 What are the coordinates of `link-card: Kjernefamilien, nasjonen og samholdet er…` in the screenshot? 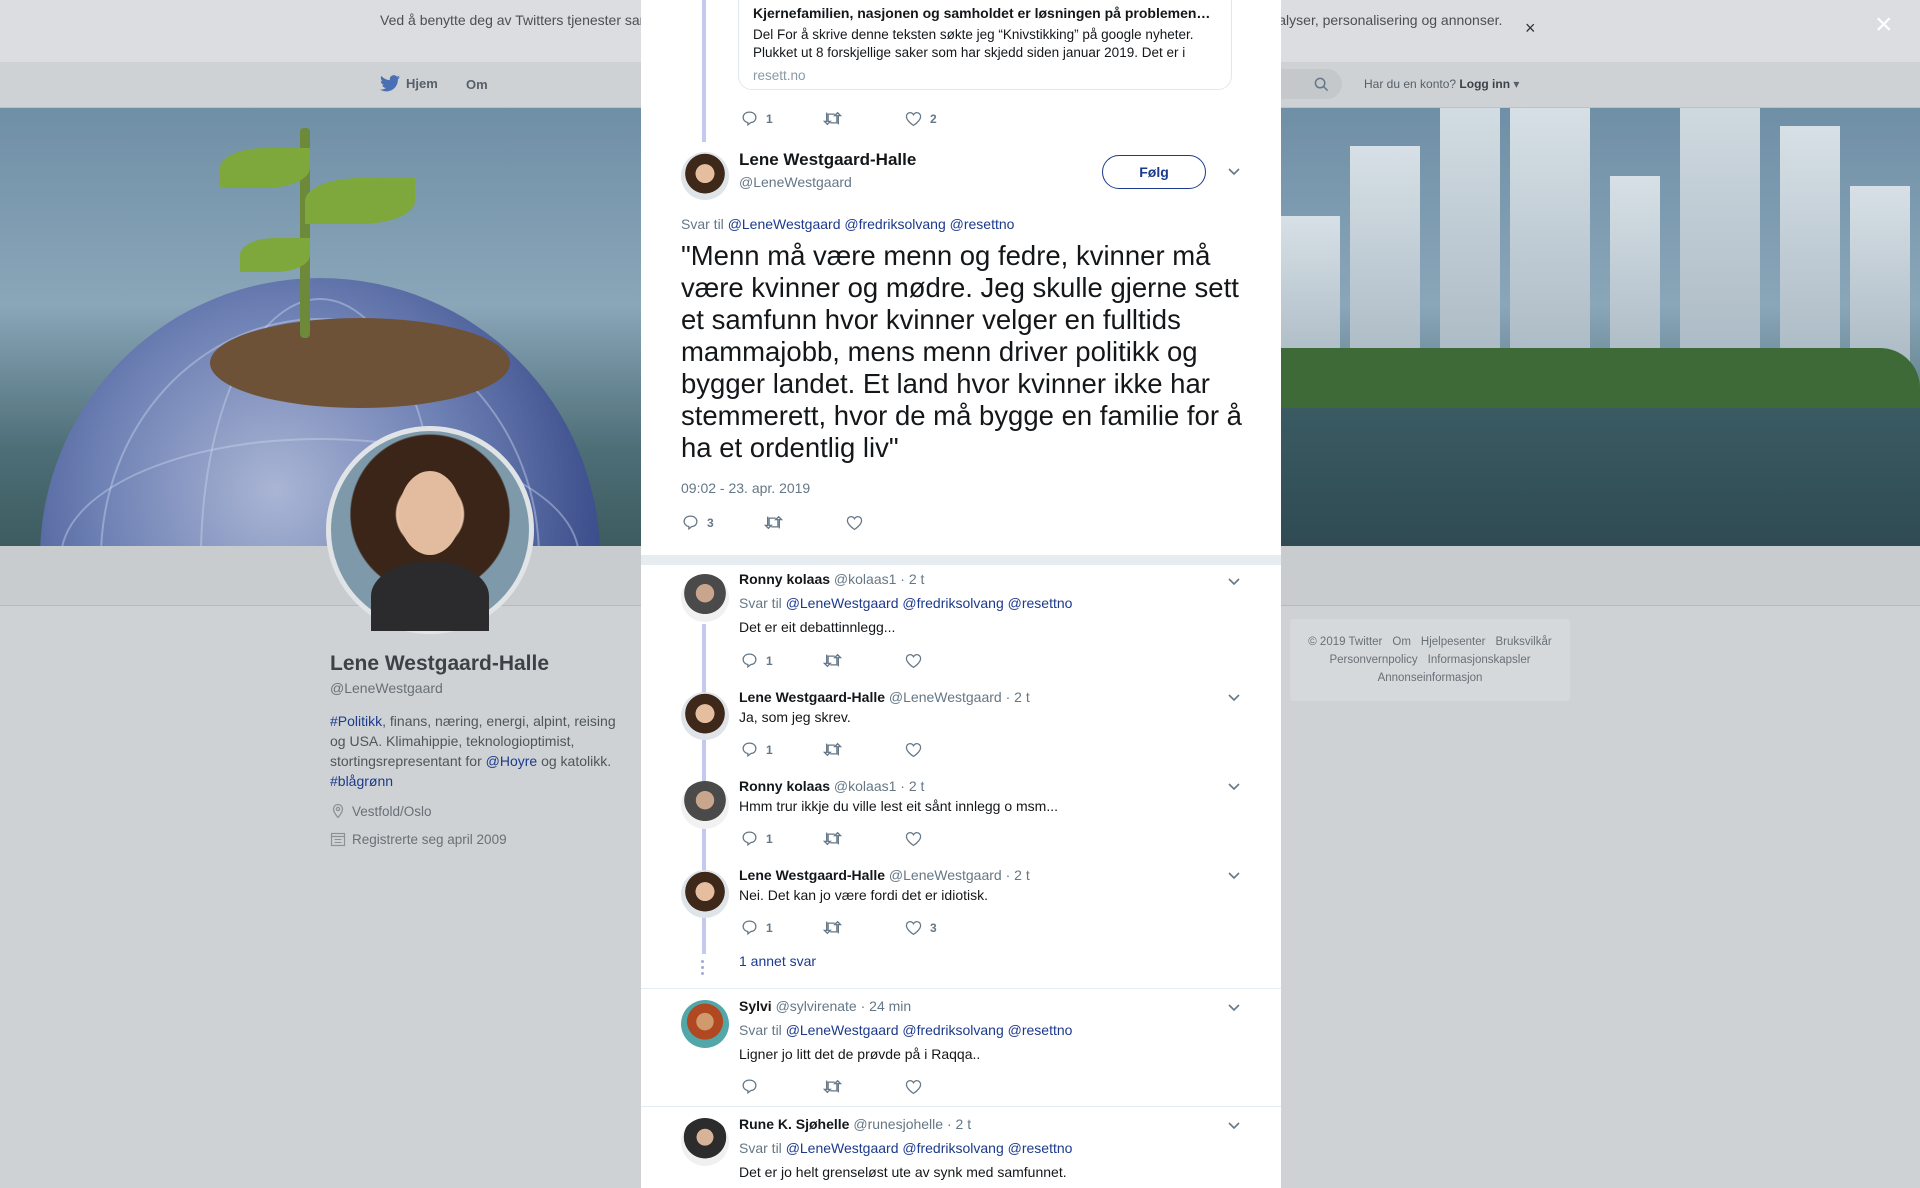 It's located at (985, 45).